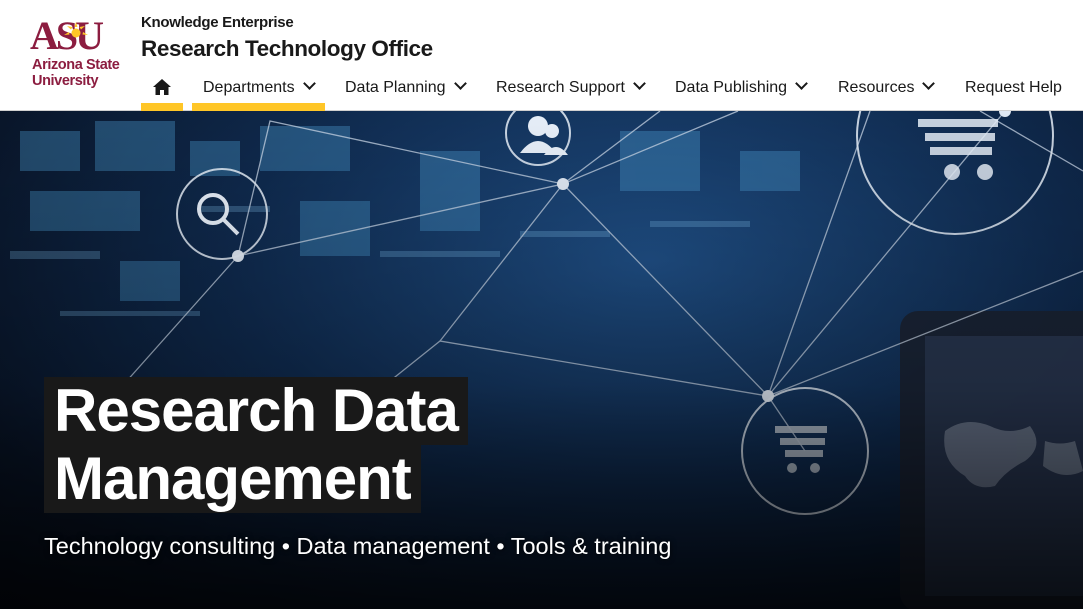 Image resolution: width=1083 pixels, height=609 pixels. I want to click on hero-headline: Research Data Management, so click(256, 445).